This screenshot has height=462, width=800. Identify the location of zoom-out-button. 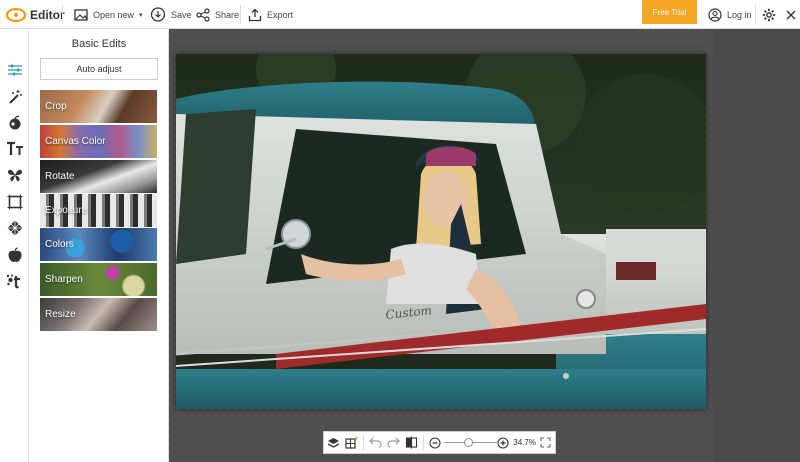
(435, 442).